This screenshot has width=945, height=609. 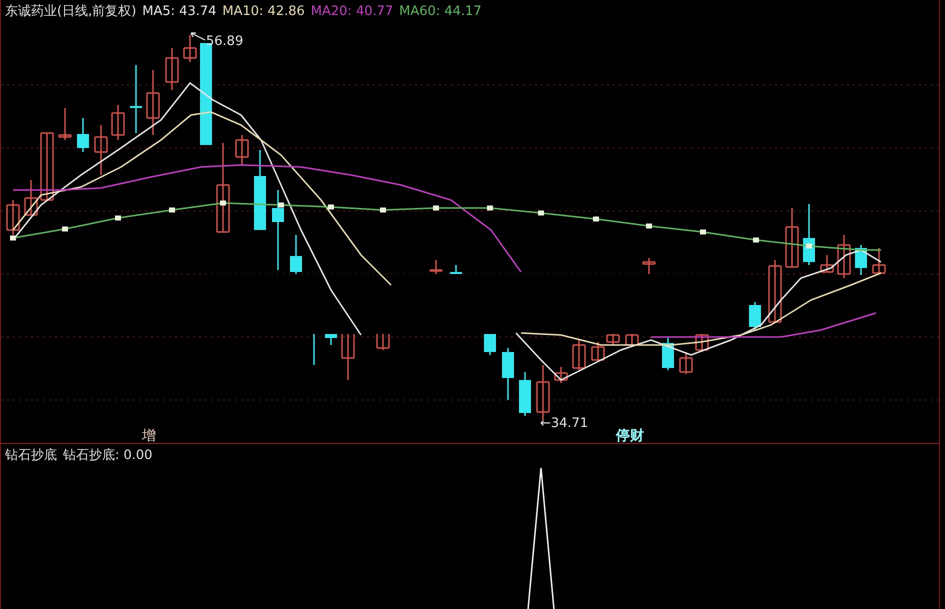 What do you see at coordinates (70, 11) in the screenshot?
I see `chart-title: 东诚药业(日线,前复权)` at bounding box center [70, 11].